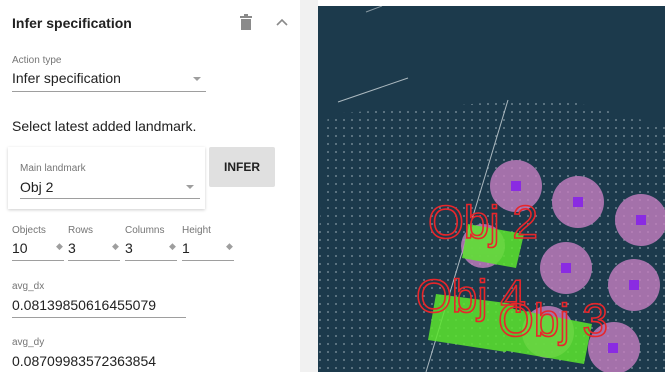 This screenshot has width=665, height=372. What do you see at coordinates (553, 320) in the screenshot?
I see `obj-3-label: Obj 3` at bounding box center [553, 320].